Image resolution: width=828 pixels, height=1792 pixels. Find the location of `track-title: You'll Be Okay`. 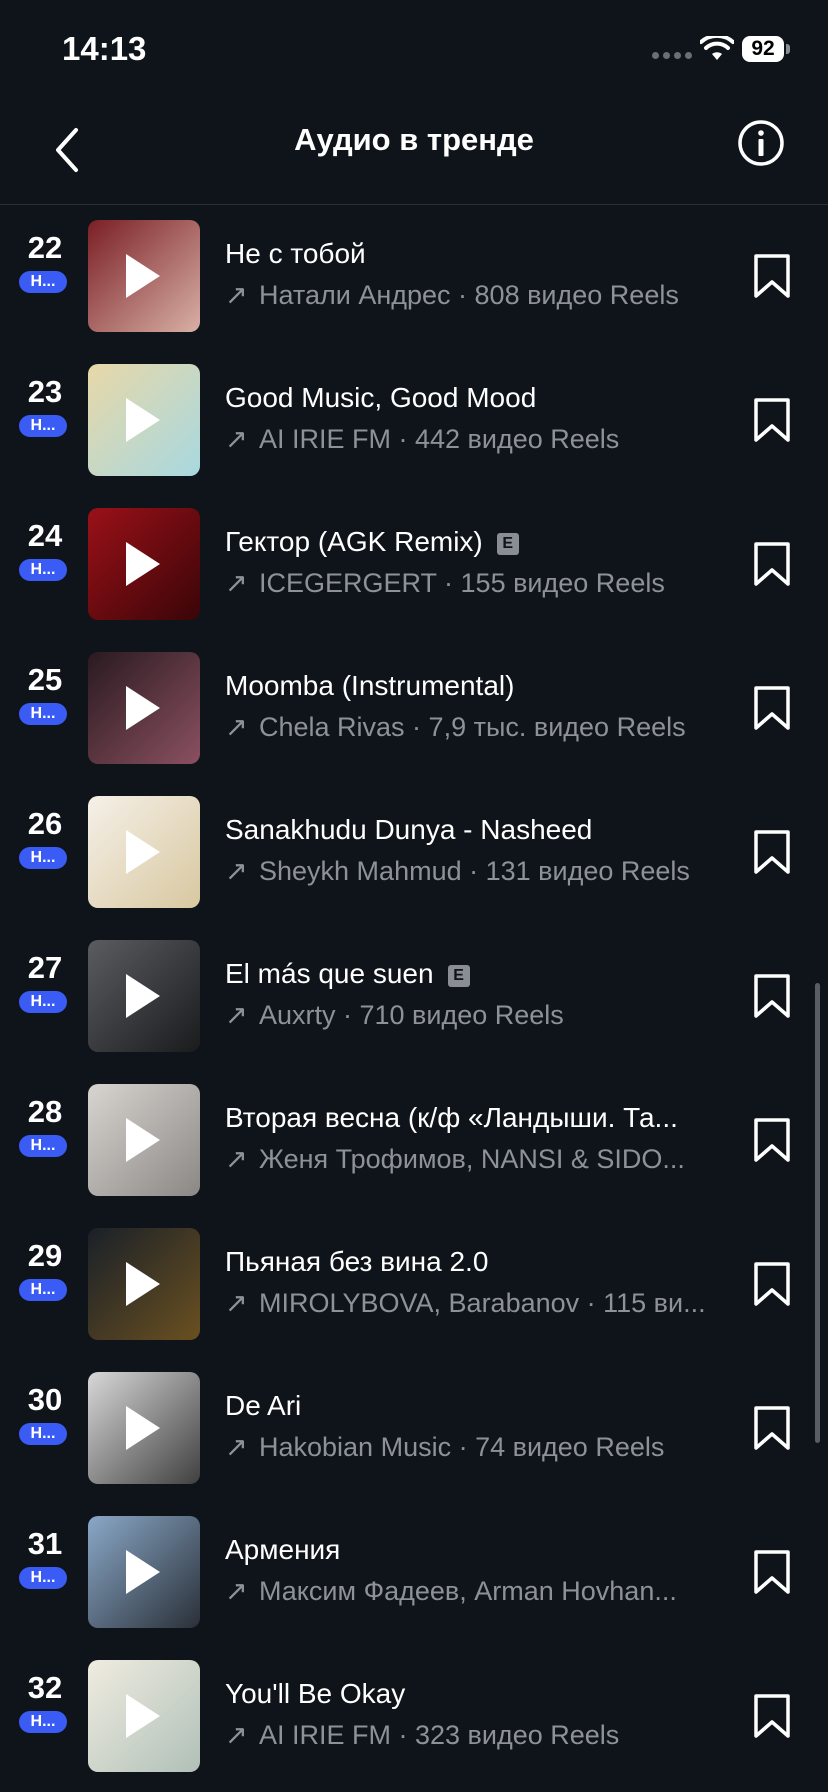

track-title: You'll Be Okay is located at coordinates (470, 1694).